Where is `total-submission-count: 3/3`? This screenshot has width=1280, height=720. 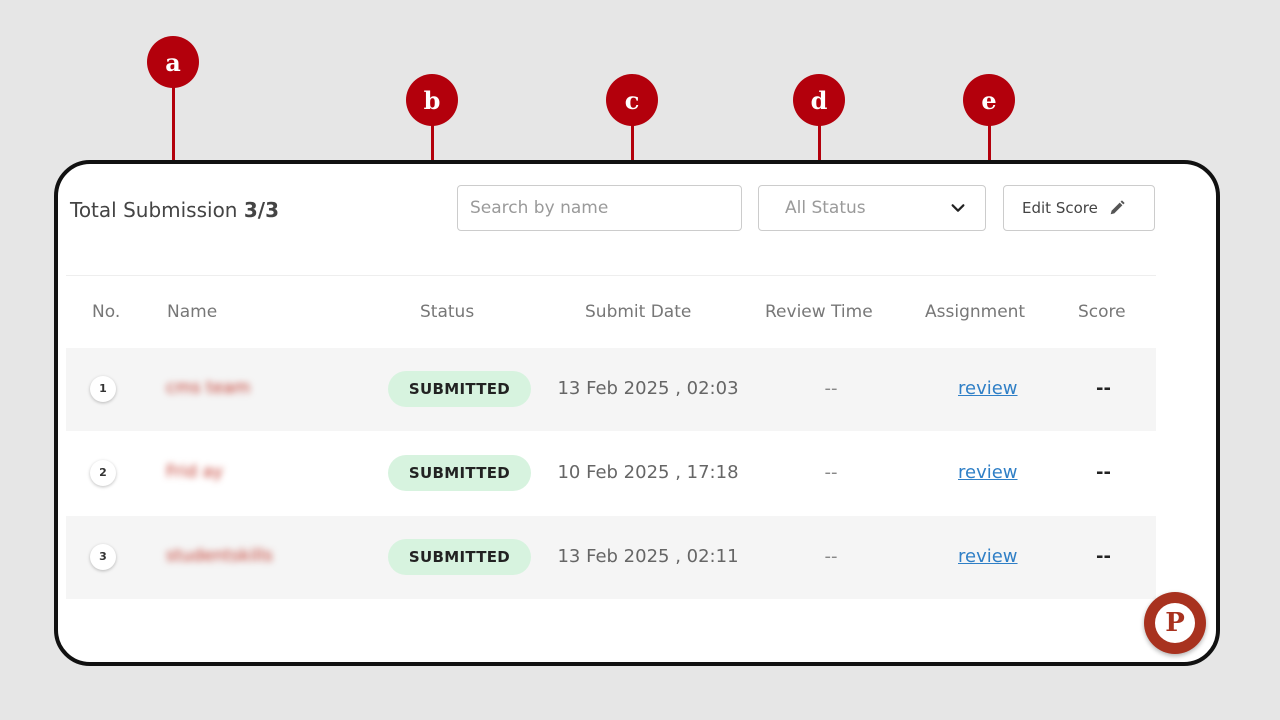
total-submission-count: 3/3 is located at coordinates (261, 210).